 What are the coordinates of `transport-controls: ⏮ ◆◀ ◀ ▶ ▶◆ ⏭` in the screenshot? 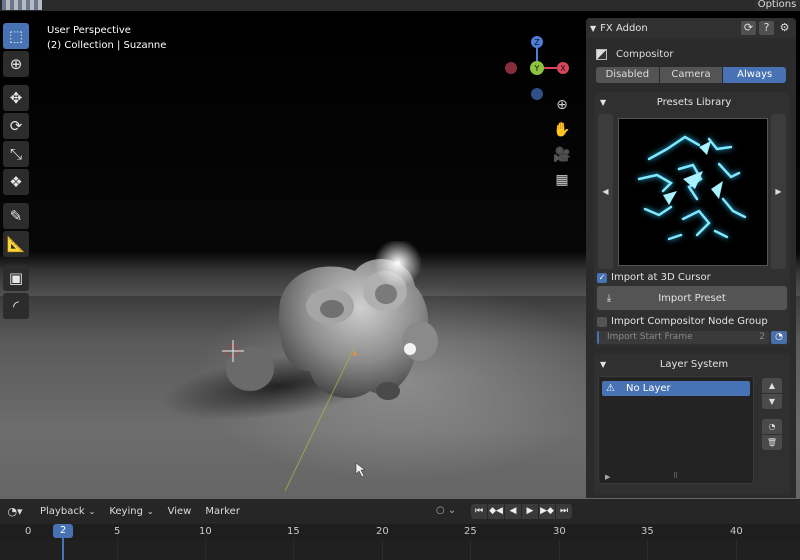 It's located at (522, 511).